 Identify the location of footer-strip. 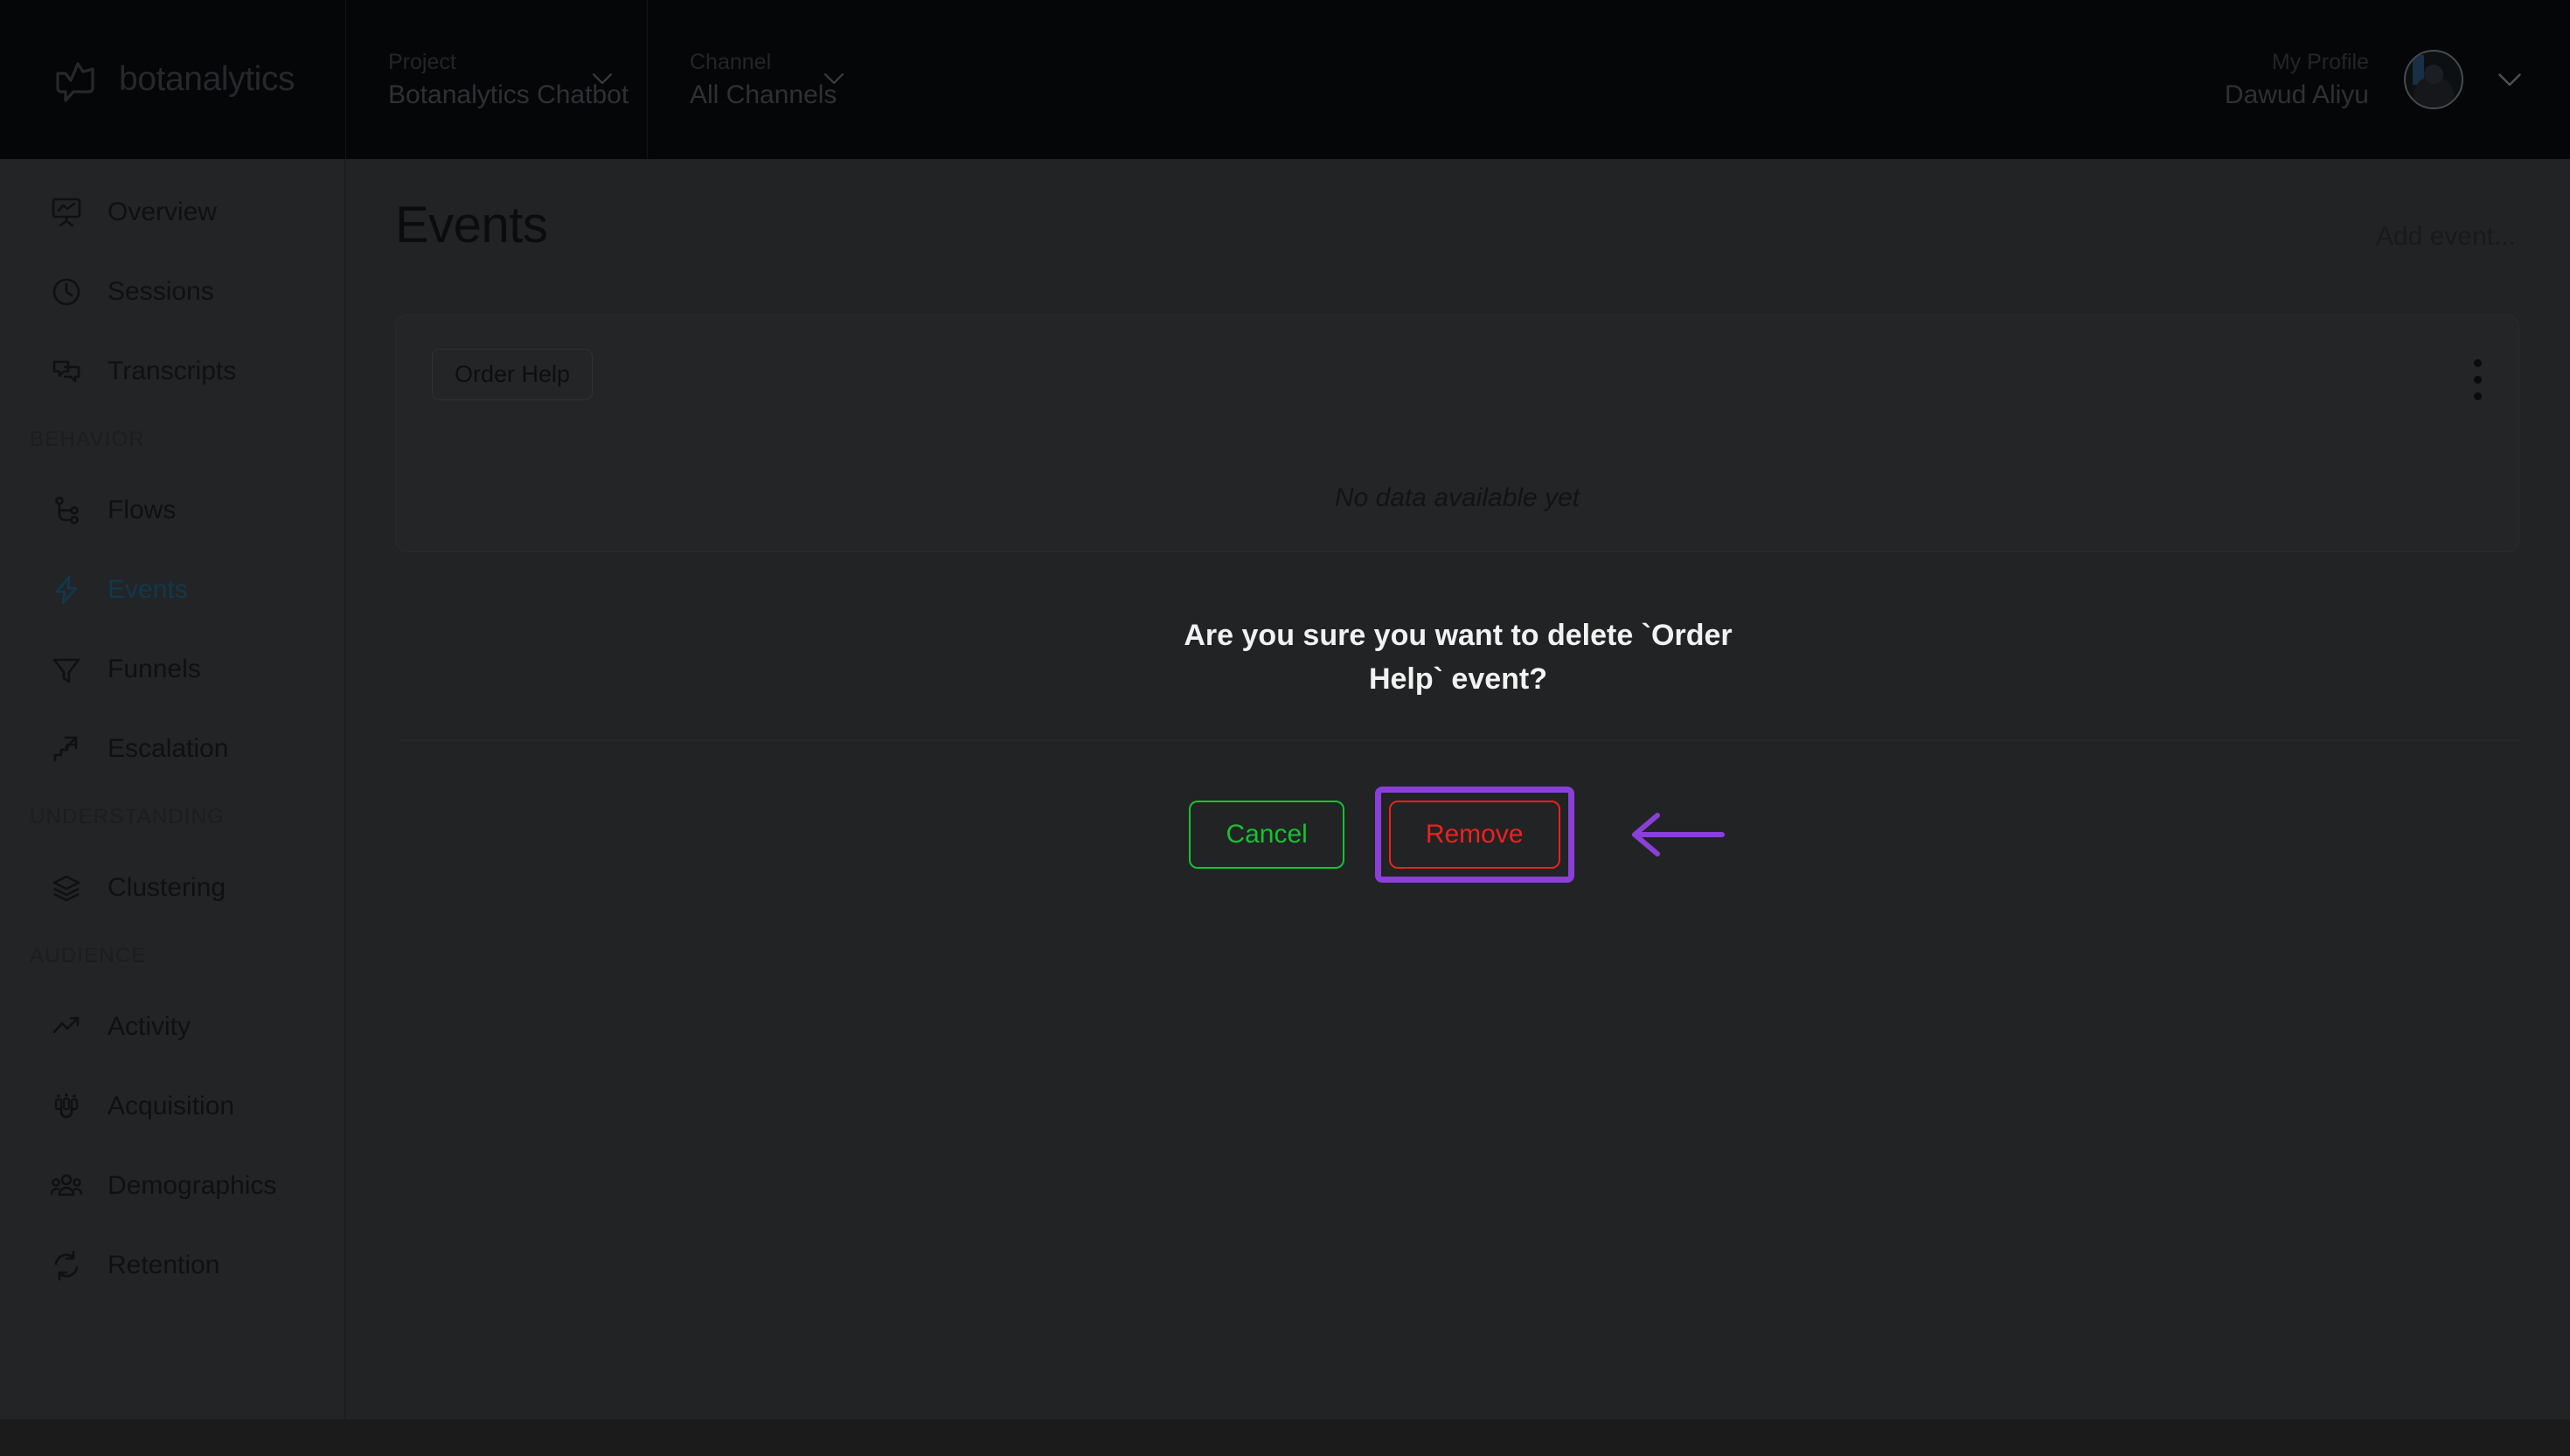
(1458, 1437).